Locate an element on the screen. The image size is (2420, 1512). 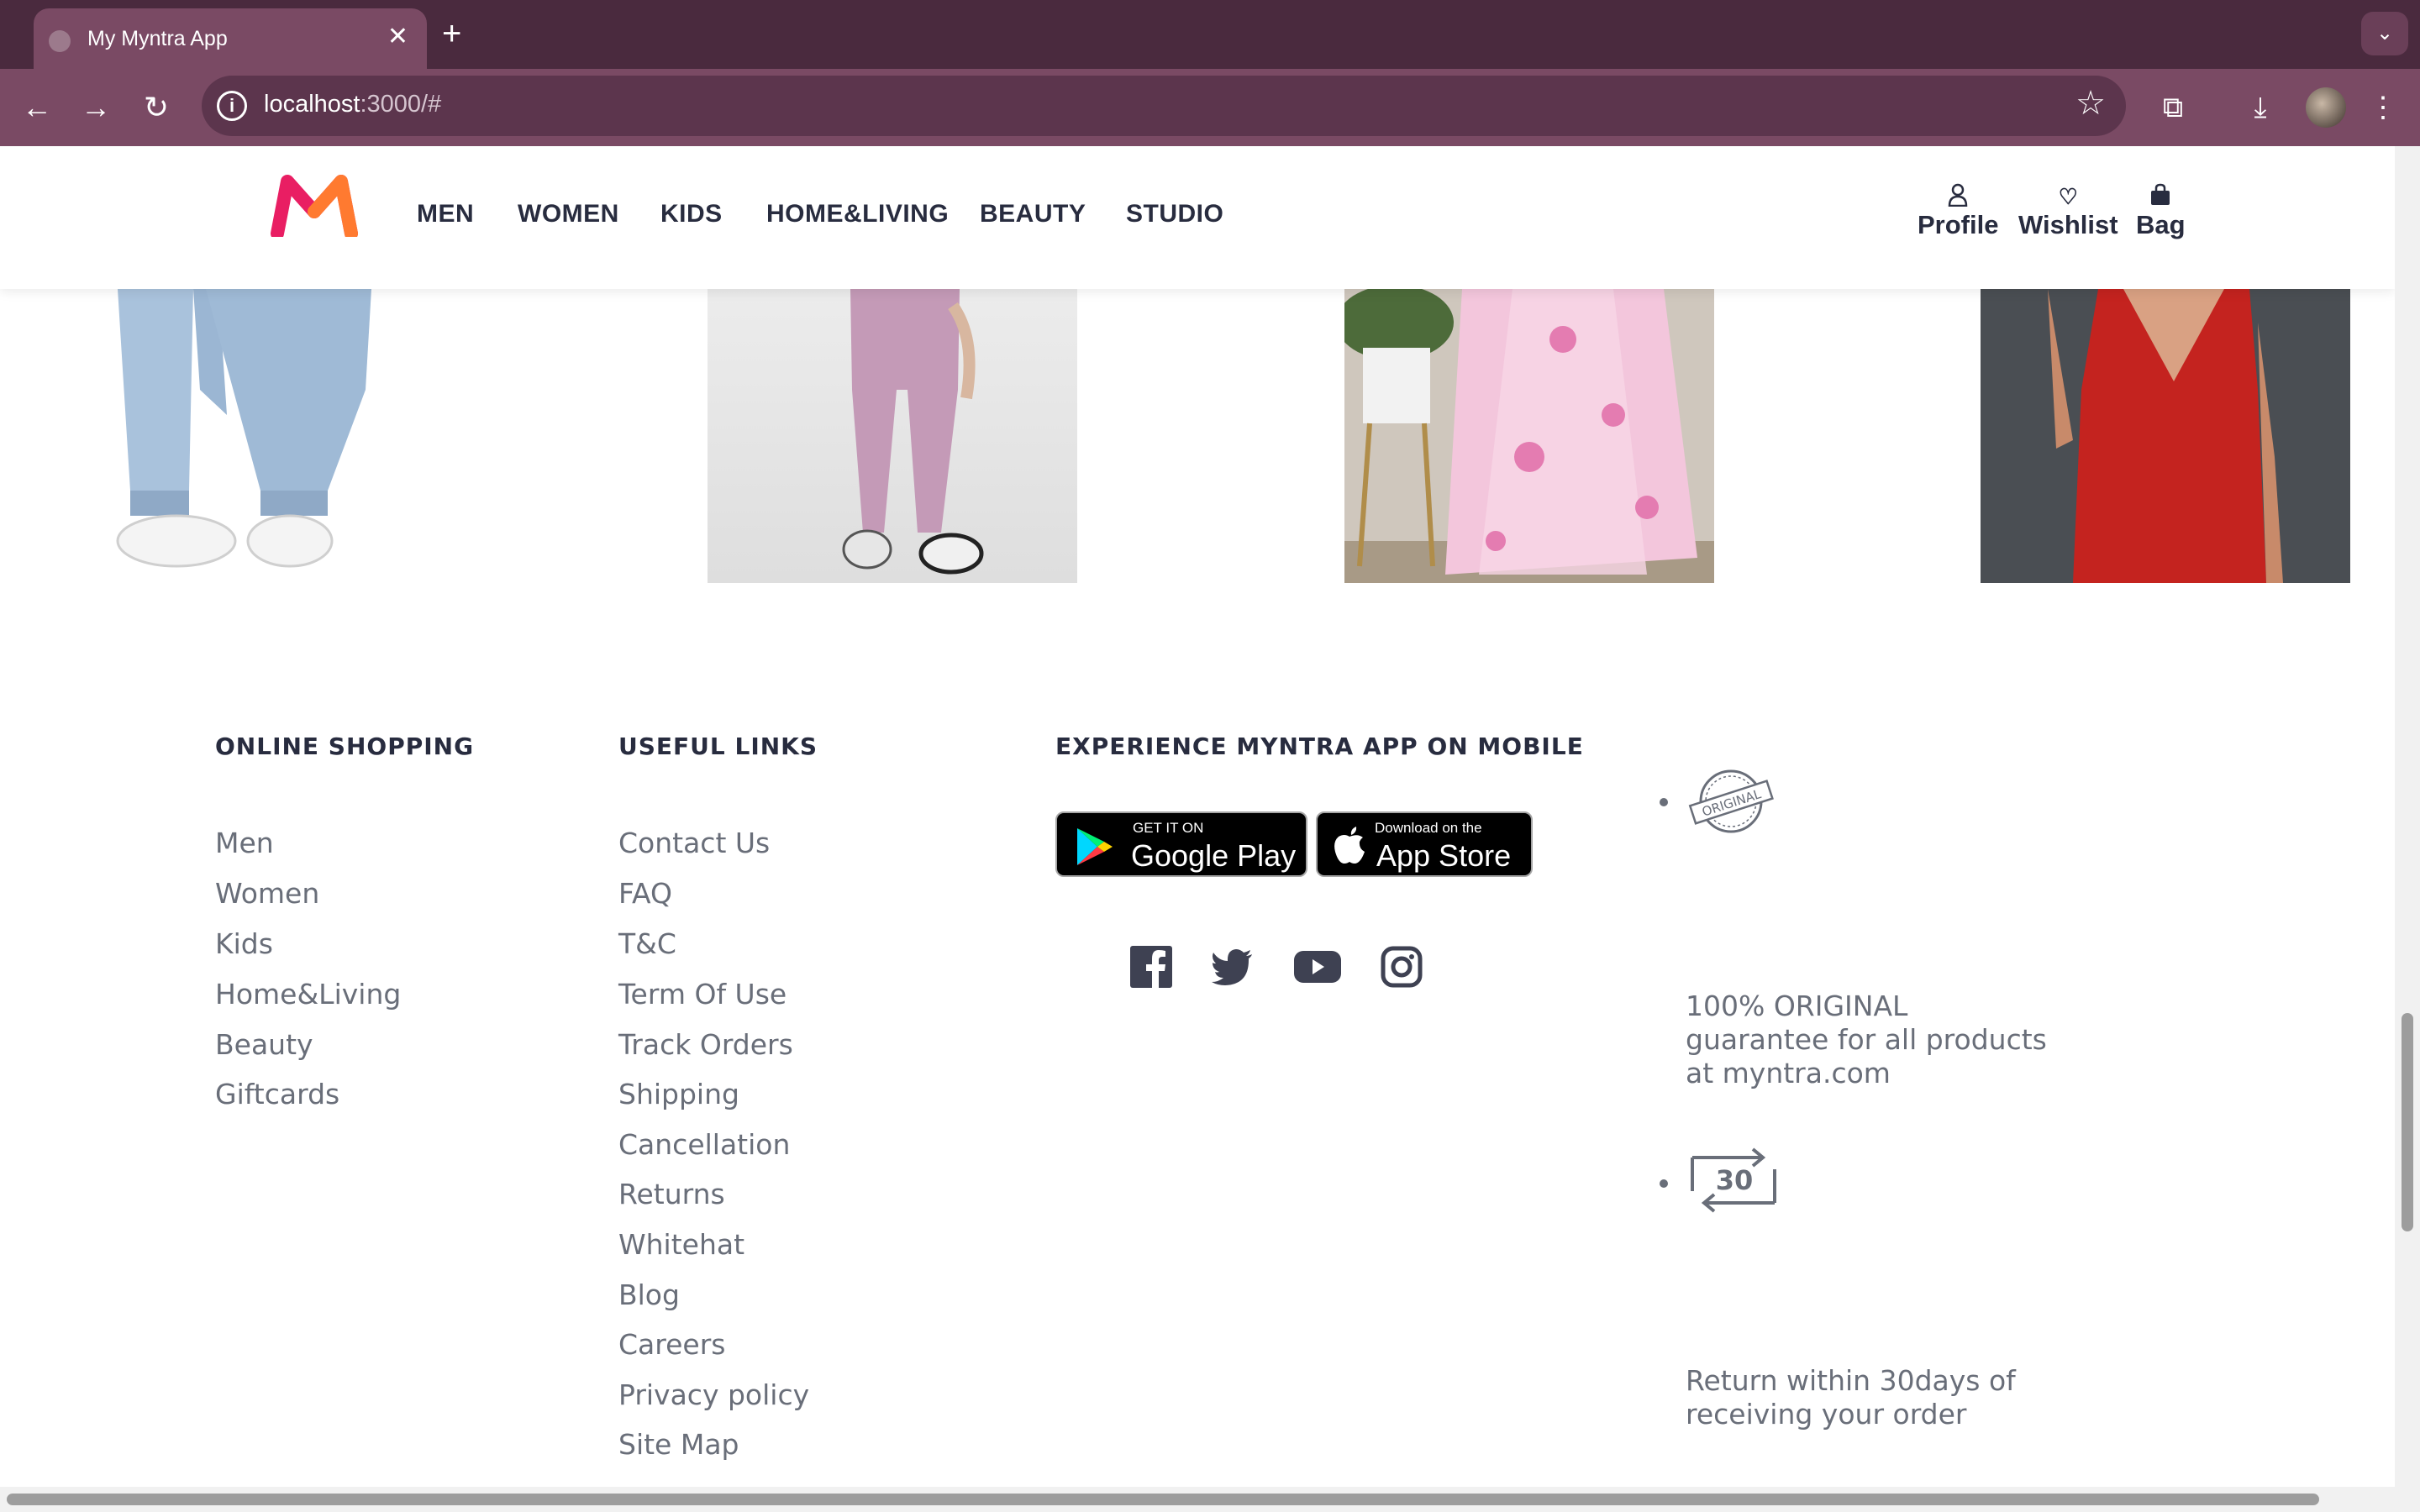
original-badge-icon: ORIGINAL is located at coordinates (1731, 801).